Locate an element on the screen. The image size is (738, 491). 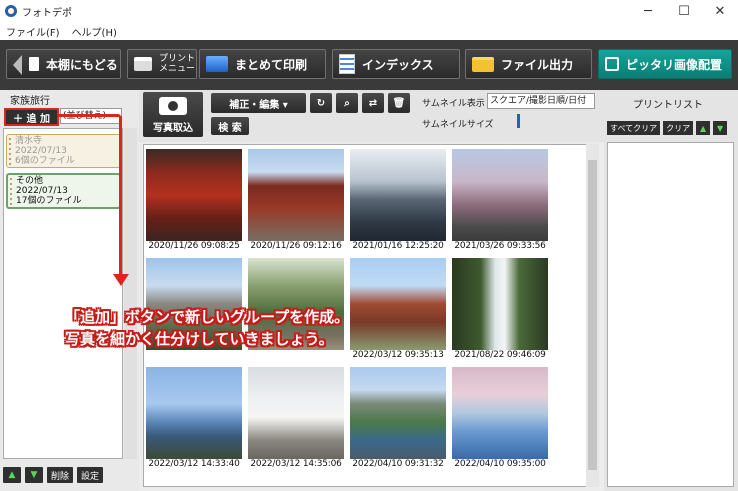
group-list-scrollbar is located at coordinates (130, 293).